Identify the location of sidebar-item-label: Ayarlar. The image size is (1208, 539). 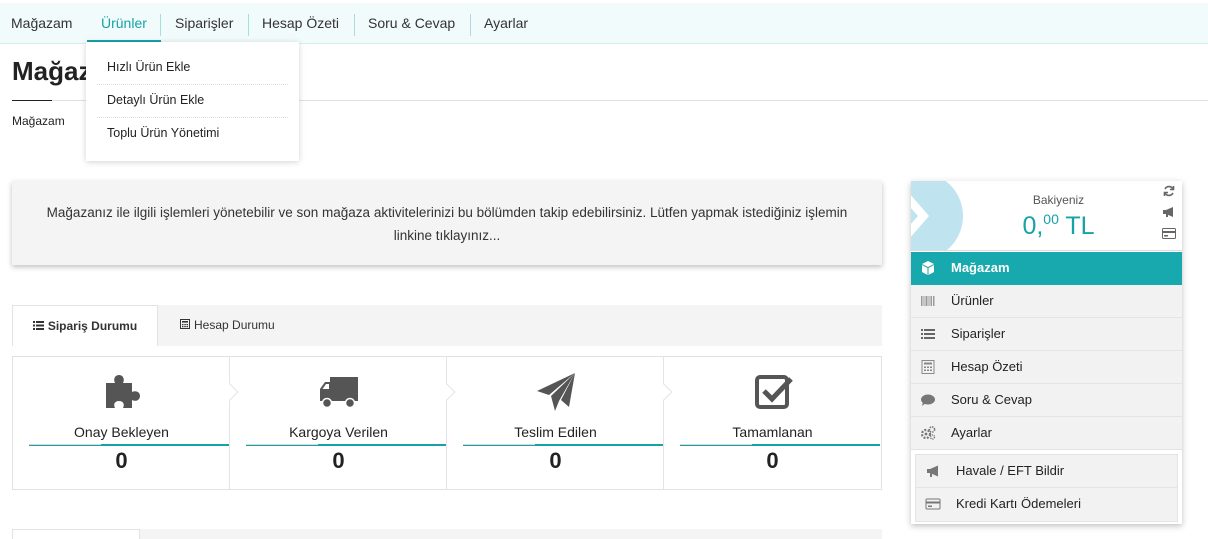
(971, 432).